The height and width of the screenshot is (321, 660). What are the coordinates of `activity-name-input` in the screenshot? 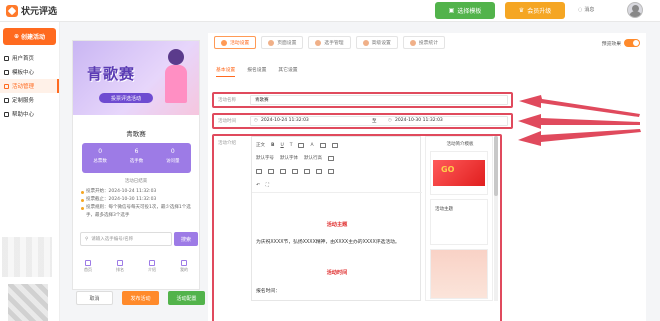 It's located at (379, 100).